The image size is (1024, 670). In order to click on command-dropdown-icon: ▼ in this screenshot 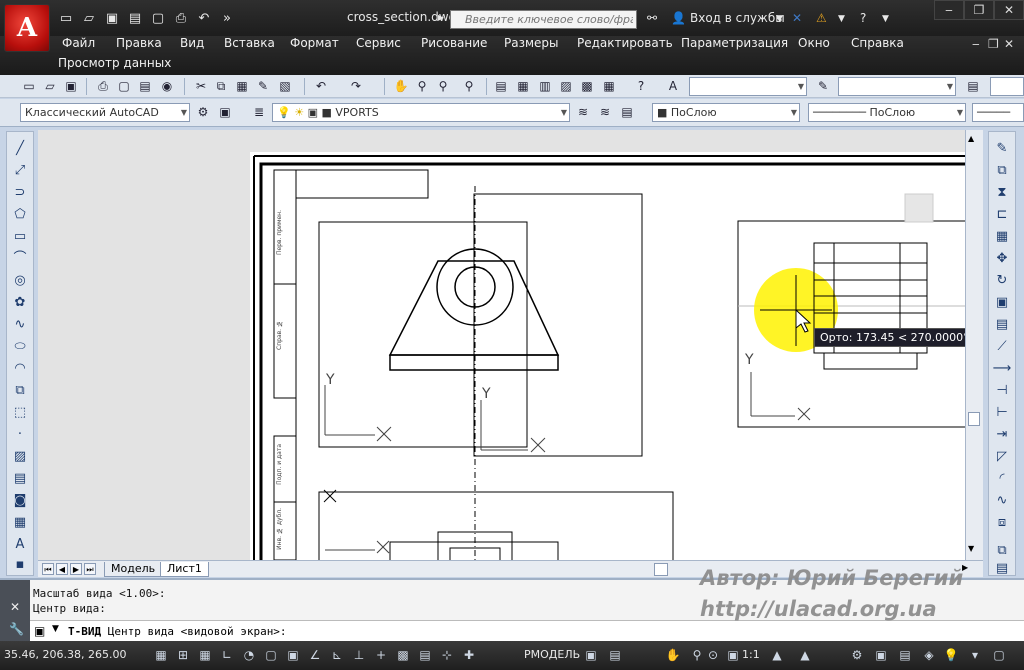, I will do `click(55, 629)`.